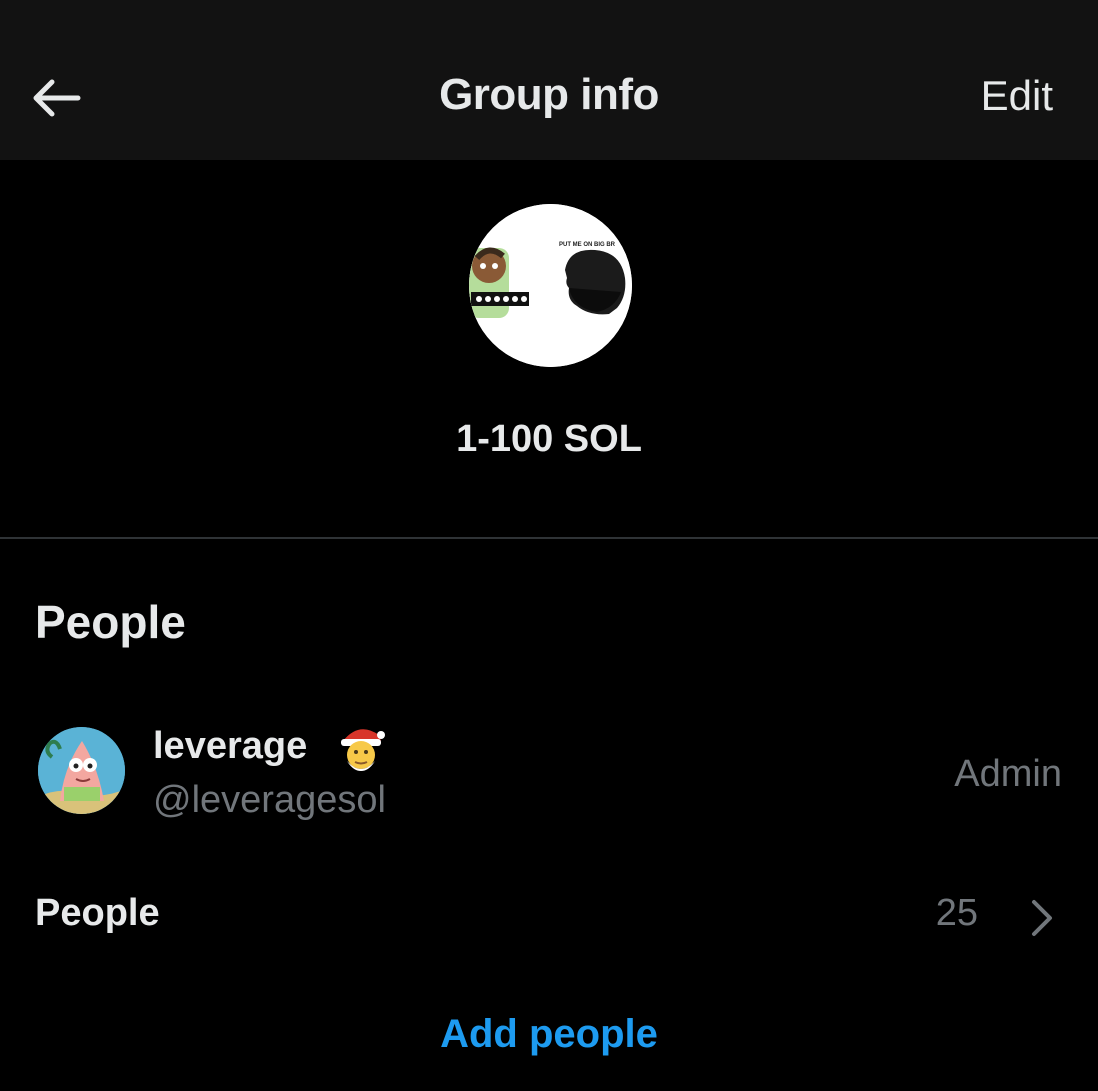 This screenshot has height=1091, width=1098. I want to click on top-bar: Group info Edit, so click(549, 80).